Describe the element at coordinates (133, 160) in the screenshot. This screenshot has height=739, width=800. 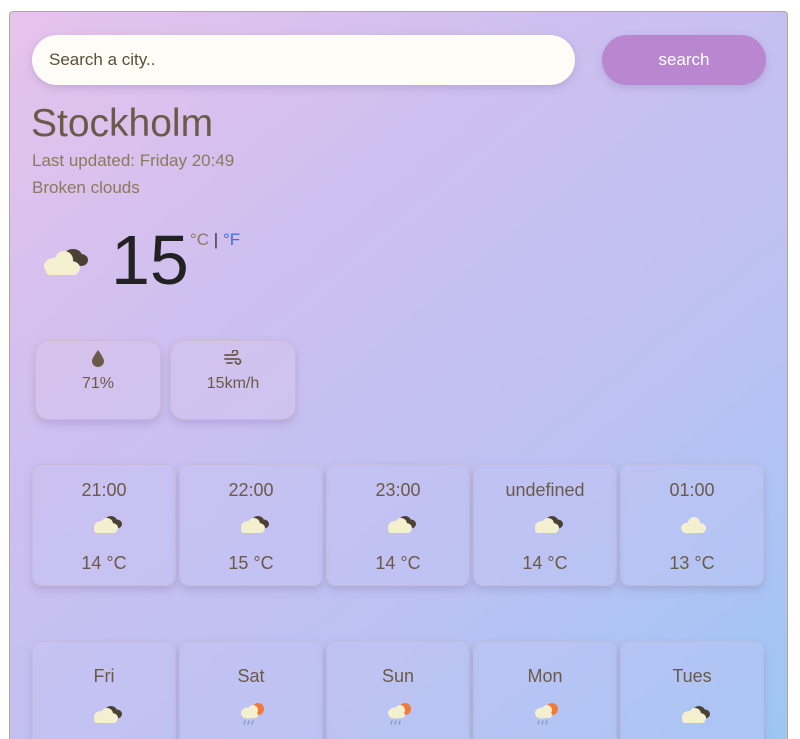
I see `last-updated: Last updated: Friday 20:49` at that location.